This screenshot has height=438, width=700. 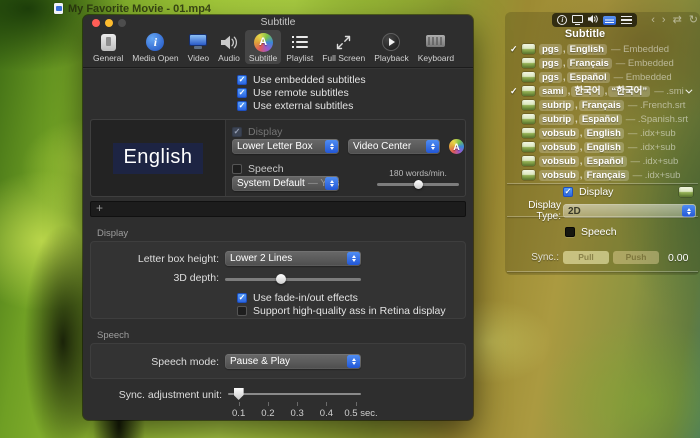 I want to click on voice-dropdown: System Default — Yuna, so click(x=285, y=183).